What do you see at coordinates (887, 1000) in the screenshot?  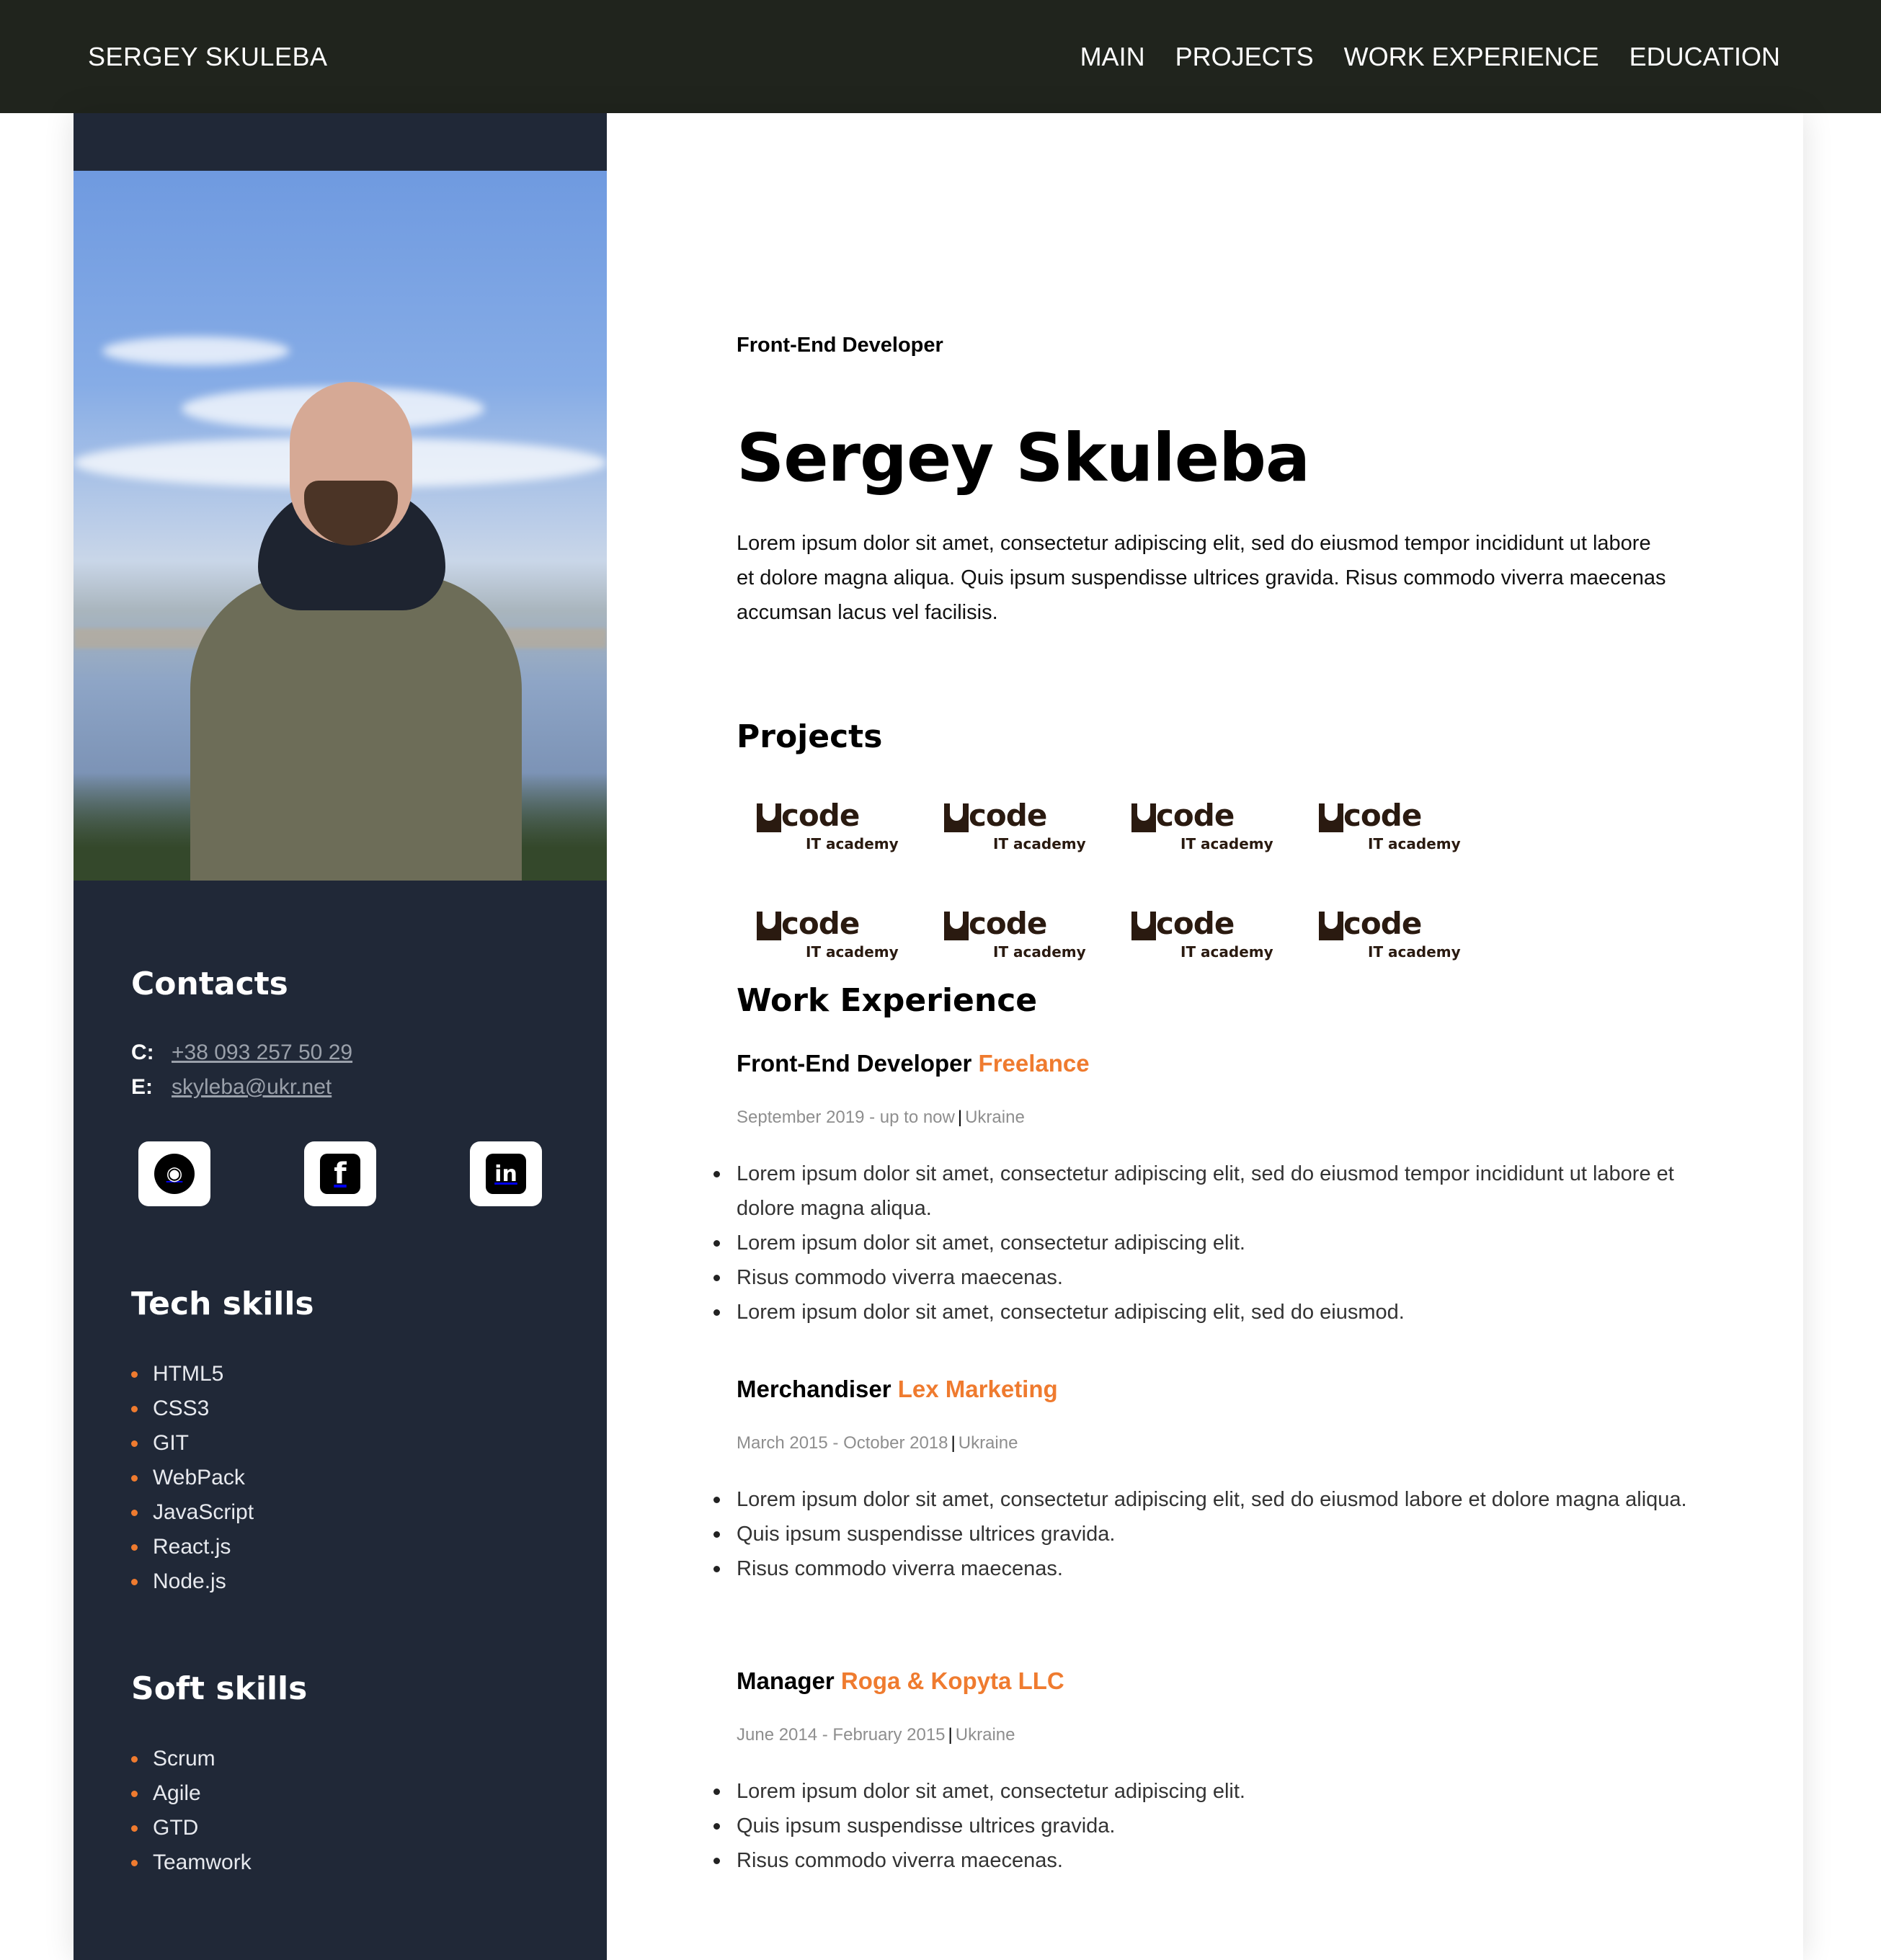 I see `work-experience-heading: Work Experience` at bounding box center [887, 1000].